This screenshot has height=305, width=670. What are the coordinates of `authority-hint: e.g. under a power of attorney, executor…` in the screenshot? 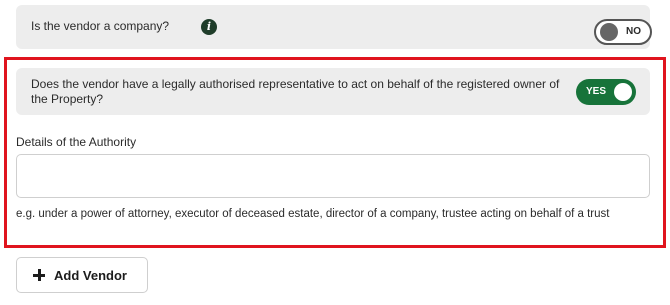 It's located at (313, 214).